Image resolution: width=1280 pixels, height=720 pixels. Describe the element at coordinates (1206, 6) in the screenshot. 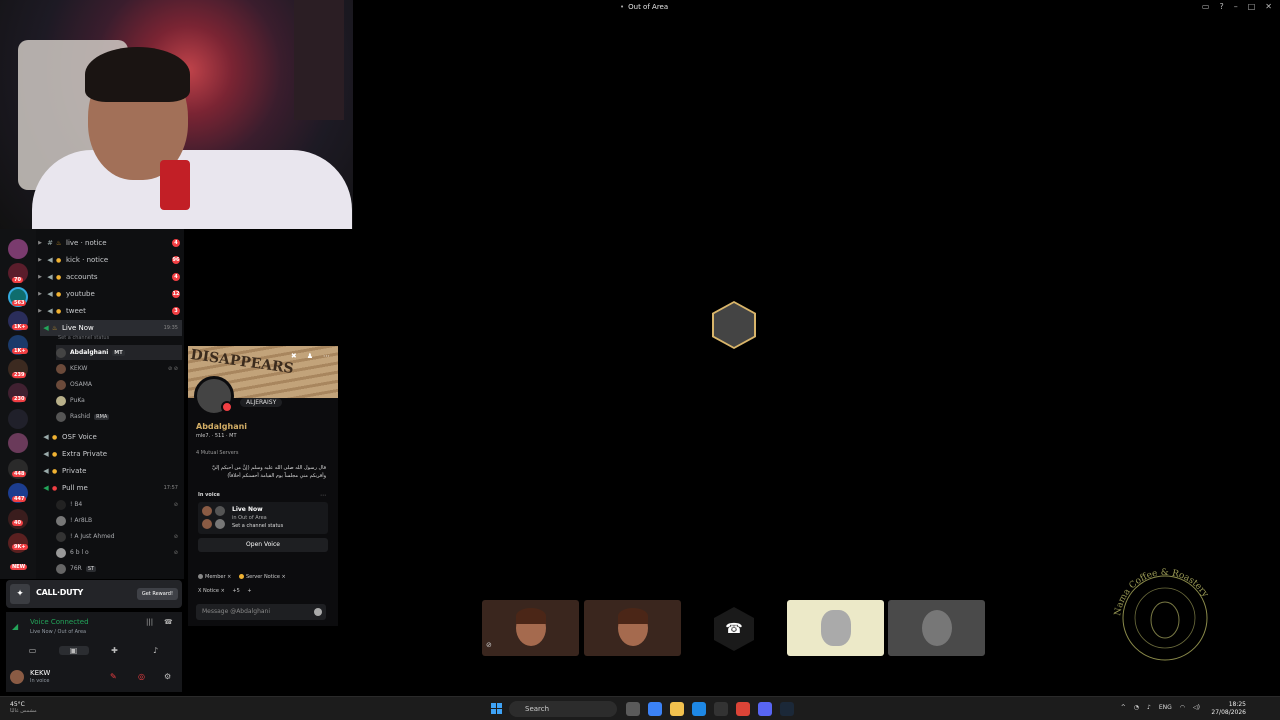

I see `inbox-icon: ▭` at that location.